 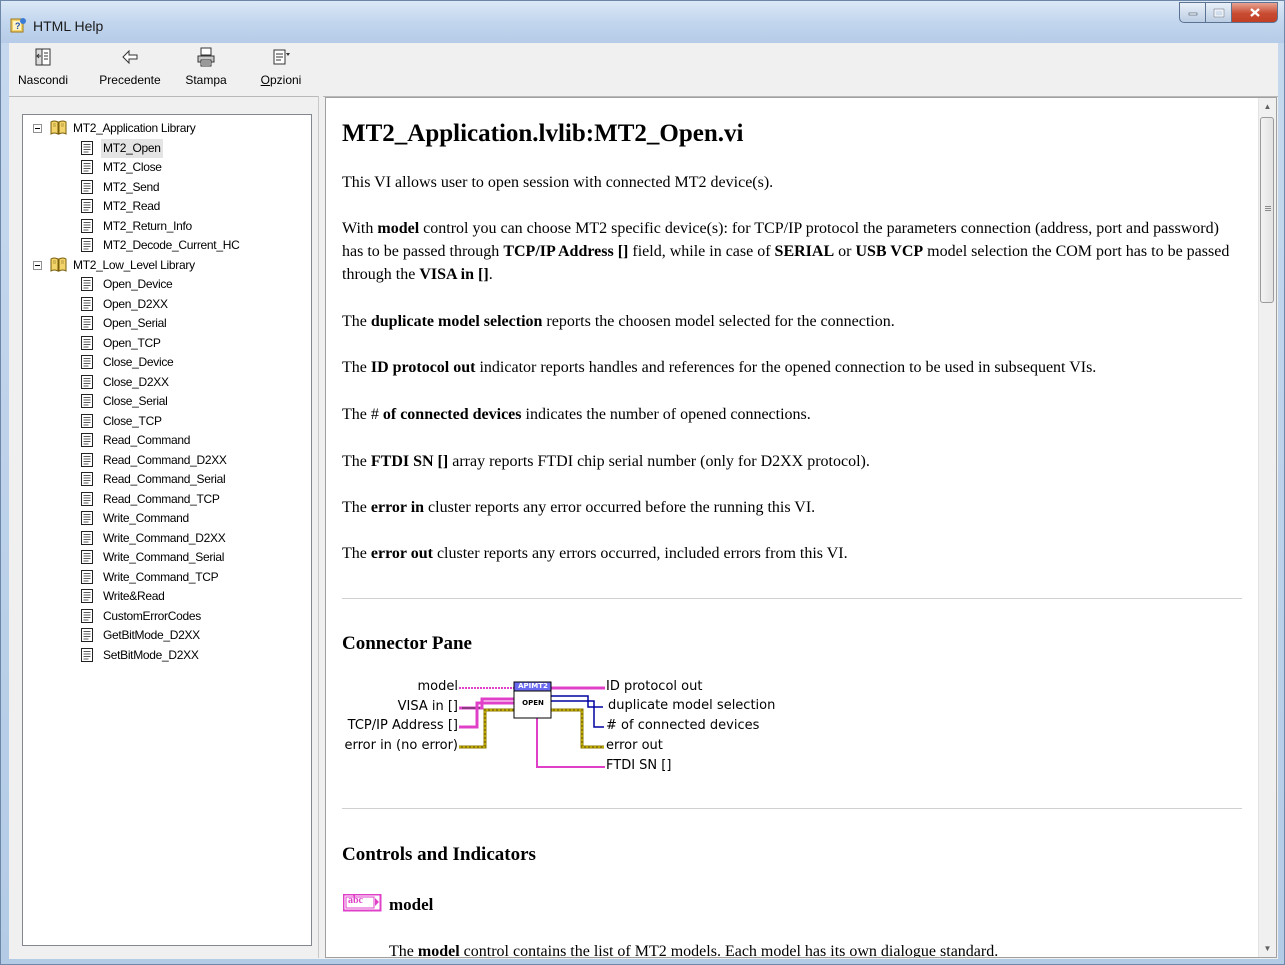 I want to click on connector-label-error-out: error out, so click(x=634, y=745).